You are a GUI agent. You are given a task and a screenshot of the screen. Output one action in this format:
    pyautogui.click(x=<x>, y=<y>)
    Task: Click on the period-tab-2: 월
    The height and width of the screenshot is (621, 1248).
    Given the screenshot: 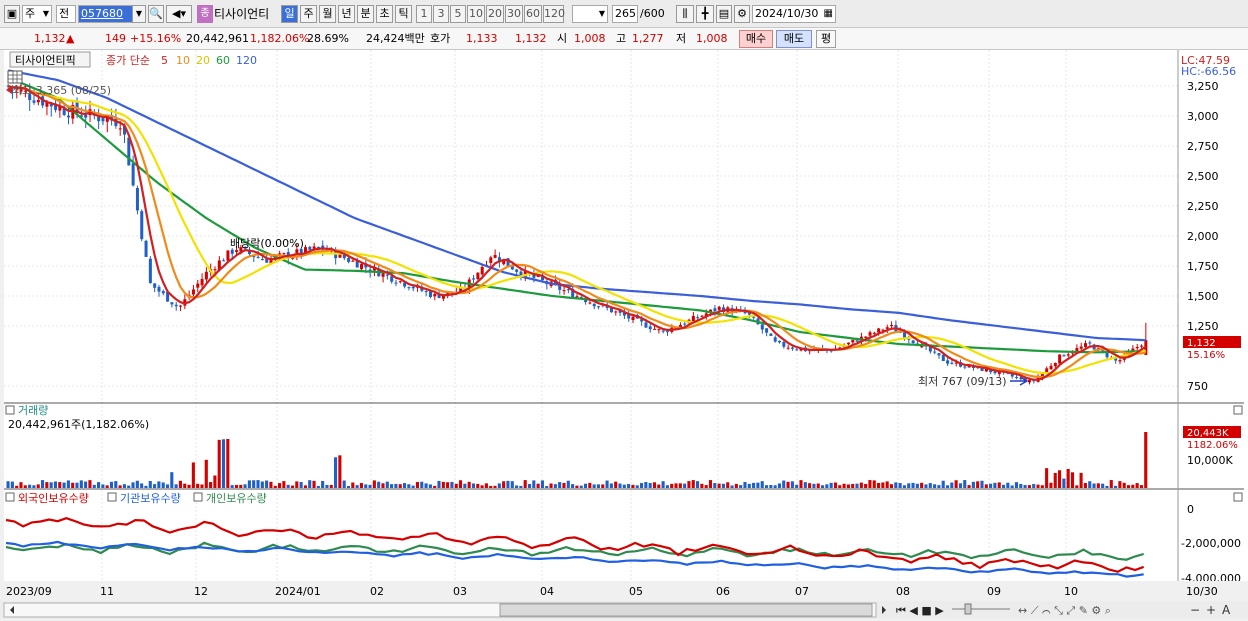 What is the action you would take?
    pyautogui.click(x=327, y=14)
    